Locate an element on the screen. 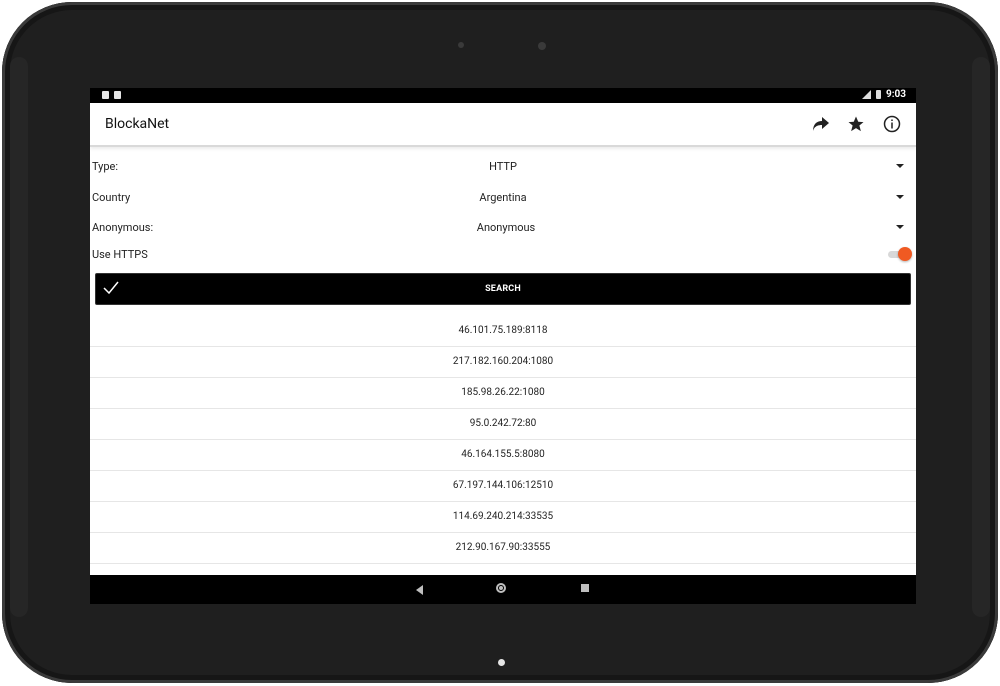 This screenshot has height=686, width=1000. back-icon is located at coordinates (419, 590).